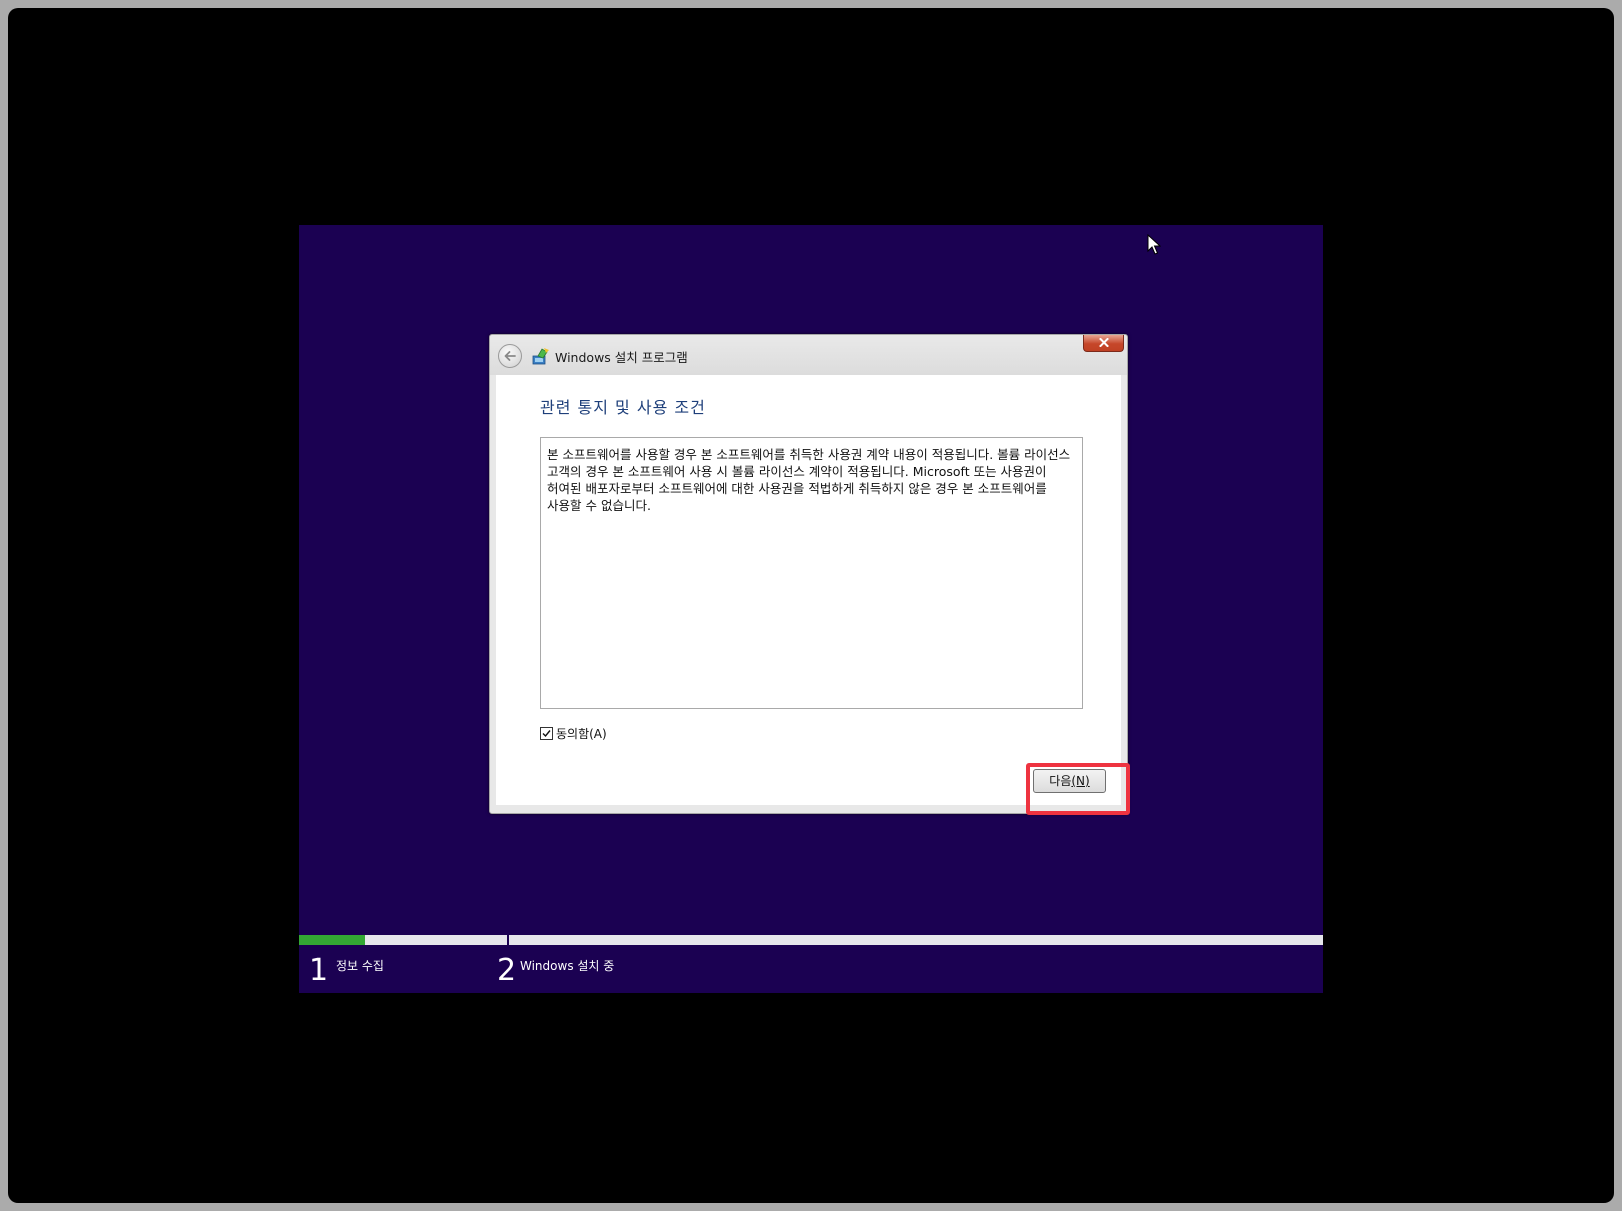 The image size is (1622, 1211). What do you see at coordinates (621, 357) in the screenshot?
I see `dialog-title: Windows 설치 프로그램` at bounding box center [621, 357].